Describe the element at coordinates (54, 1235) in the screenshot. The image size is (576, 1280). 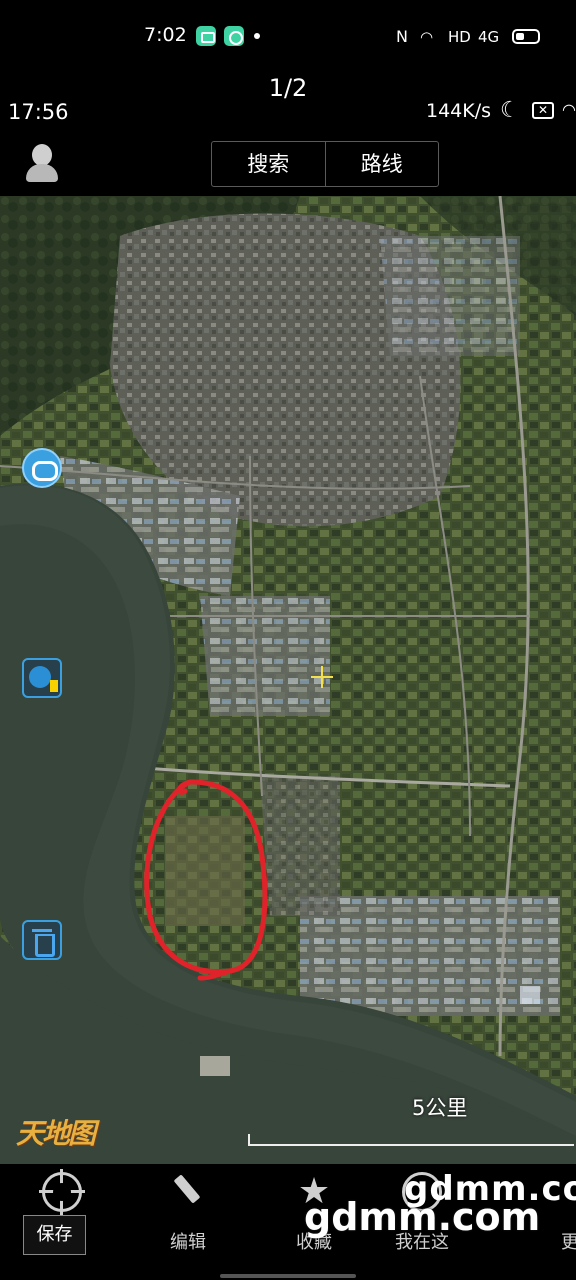
I see `save-button: 保存` at that location.